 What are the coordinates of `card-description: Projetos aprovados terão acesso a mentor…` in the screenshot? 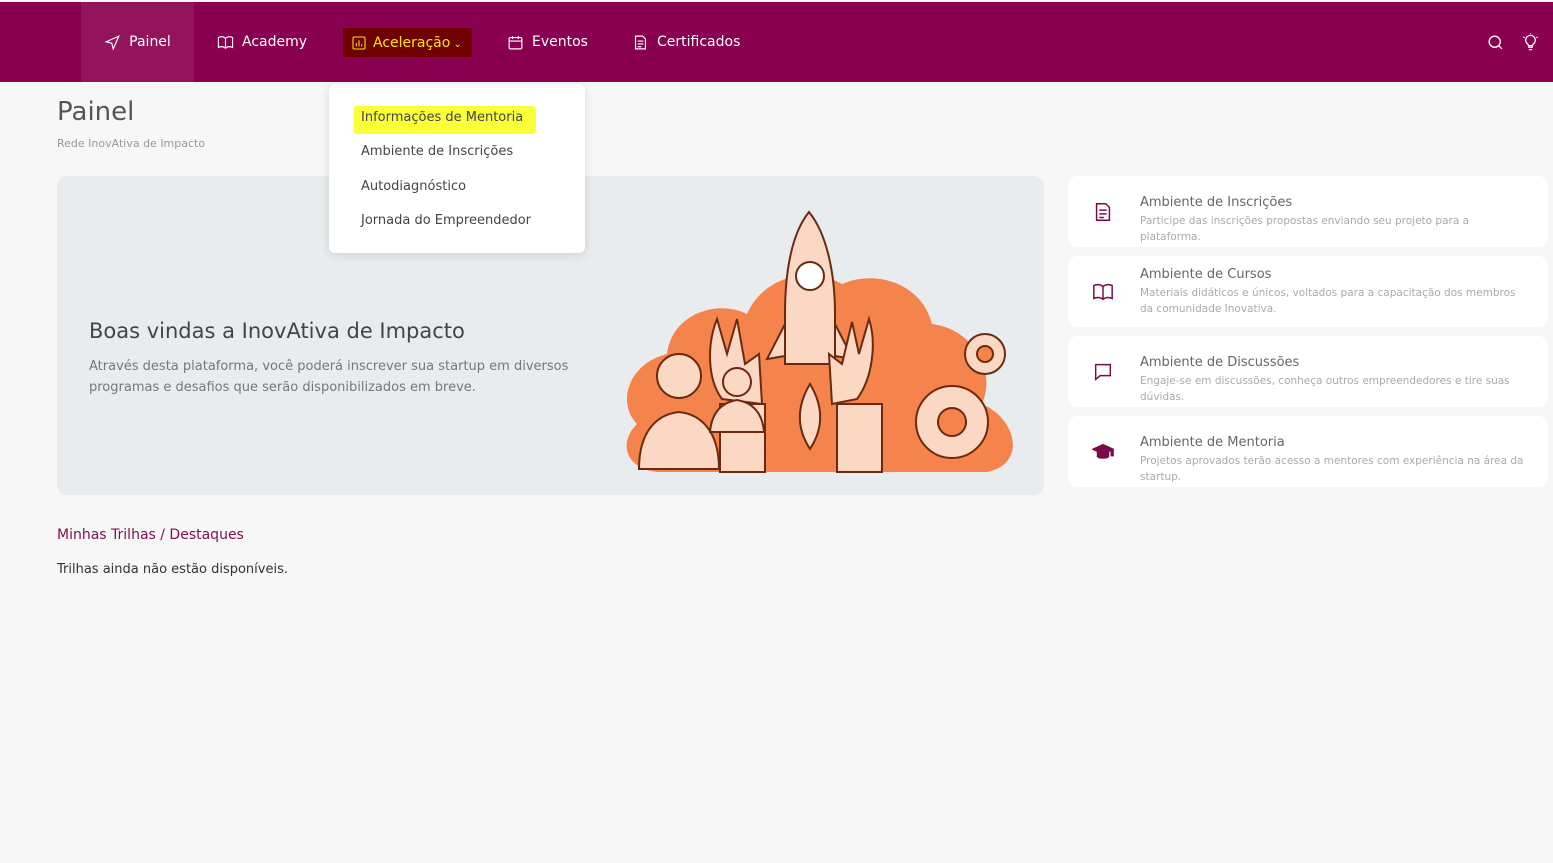 It's located at (1332, 469).